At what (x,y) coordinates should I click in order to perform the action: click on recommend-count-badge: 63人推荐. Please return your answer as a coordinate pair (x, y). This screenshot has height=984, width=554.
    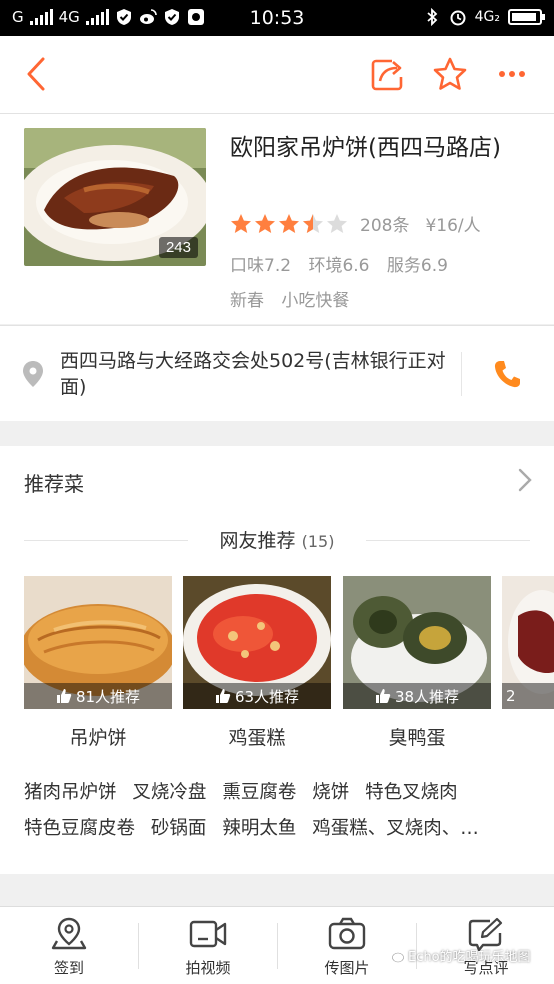
    Looking at the image, I should click on (257, 696).